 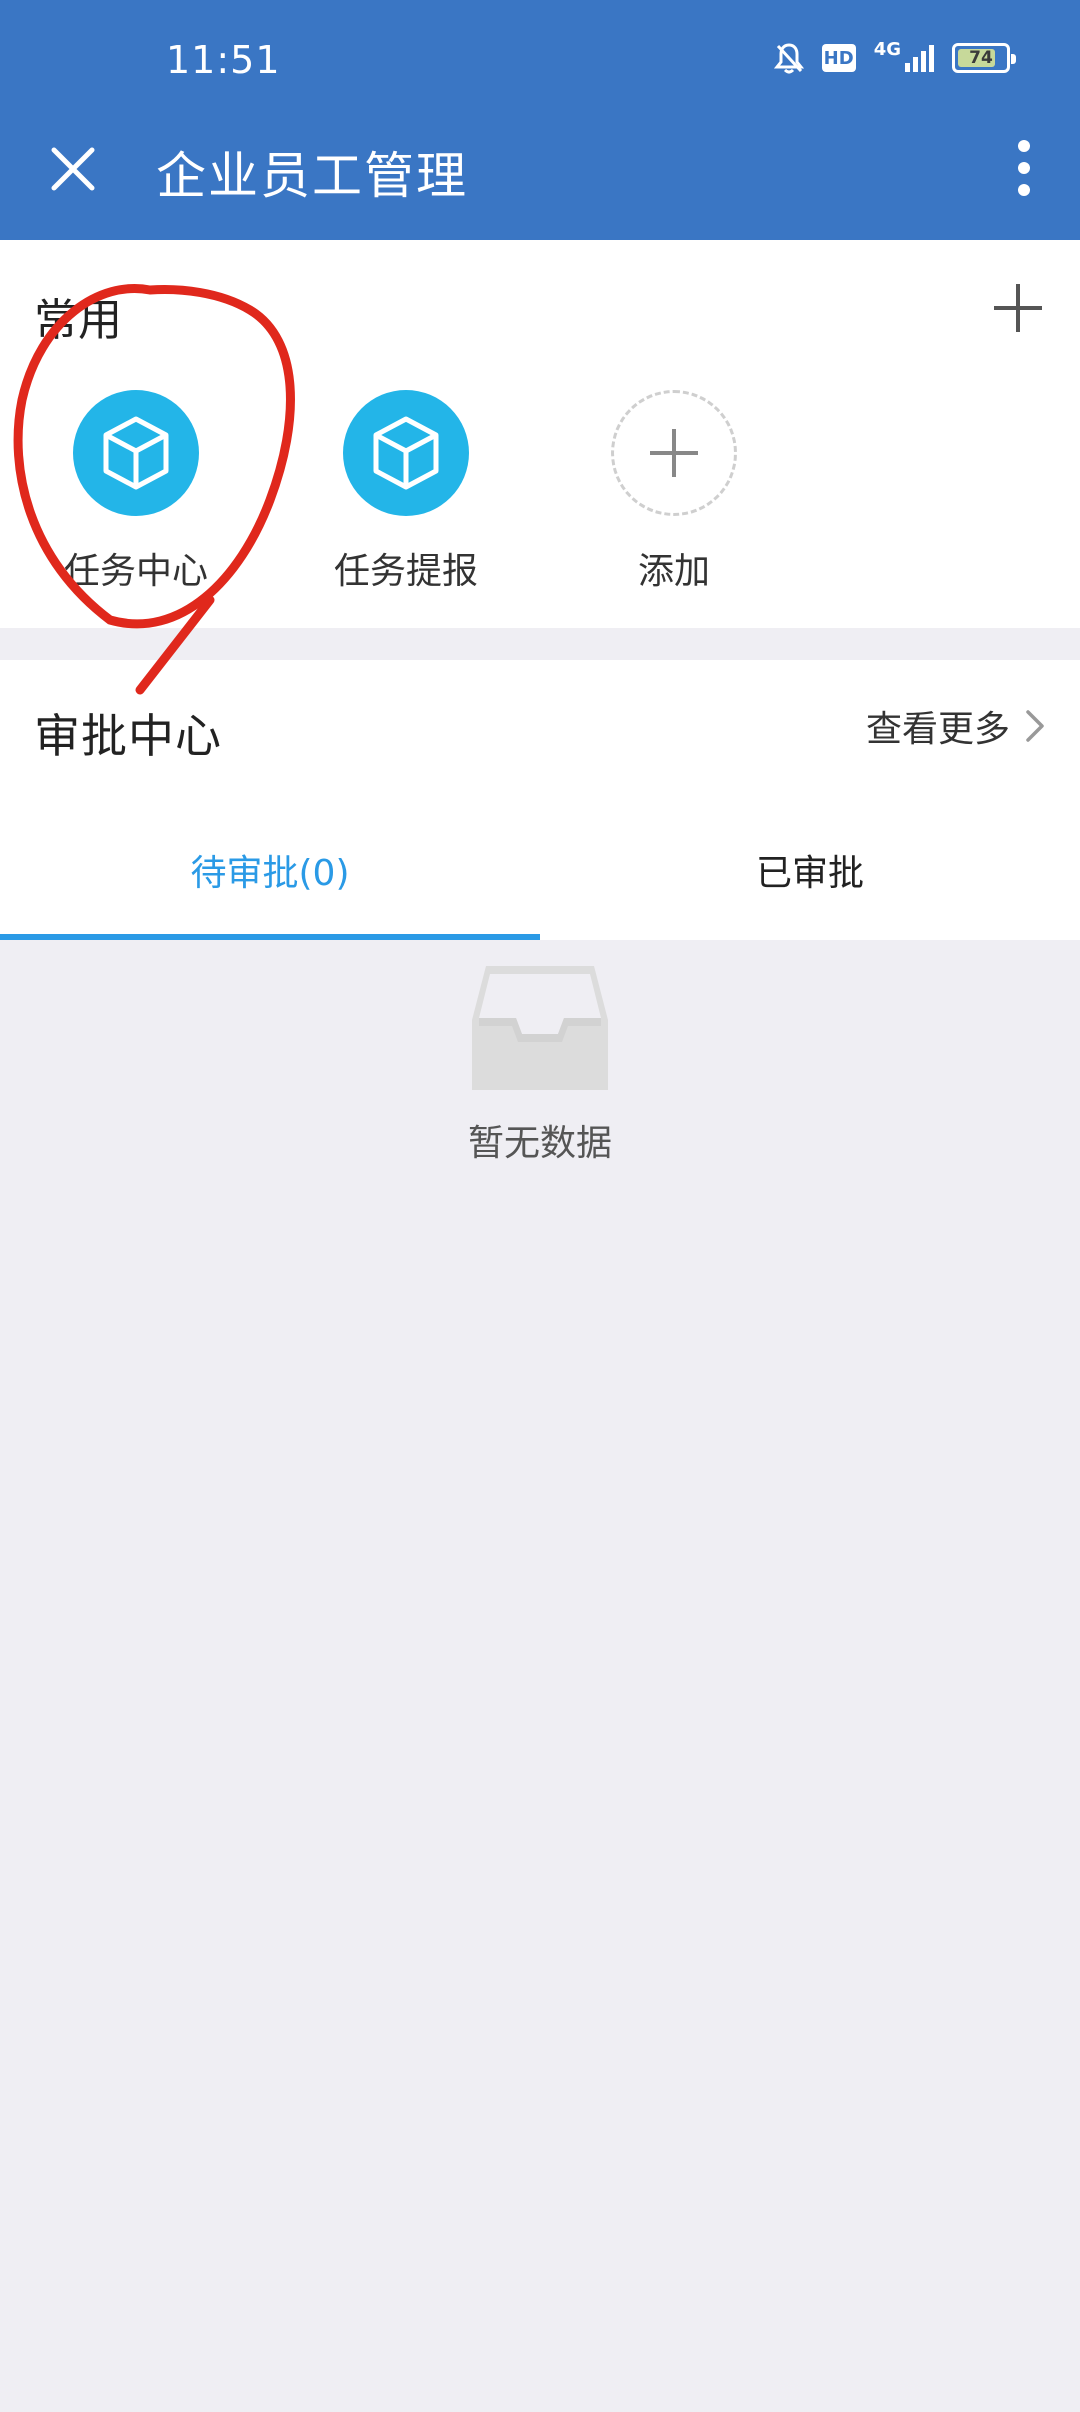 I want to click on close-icon, so click(x=73, y=169).